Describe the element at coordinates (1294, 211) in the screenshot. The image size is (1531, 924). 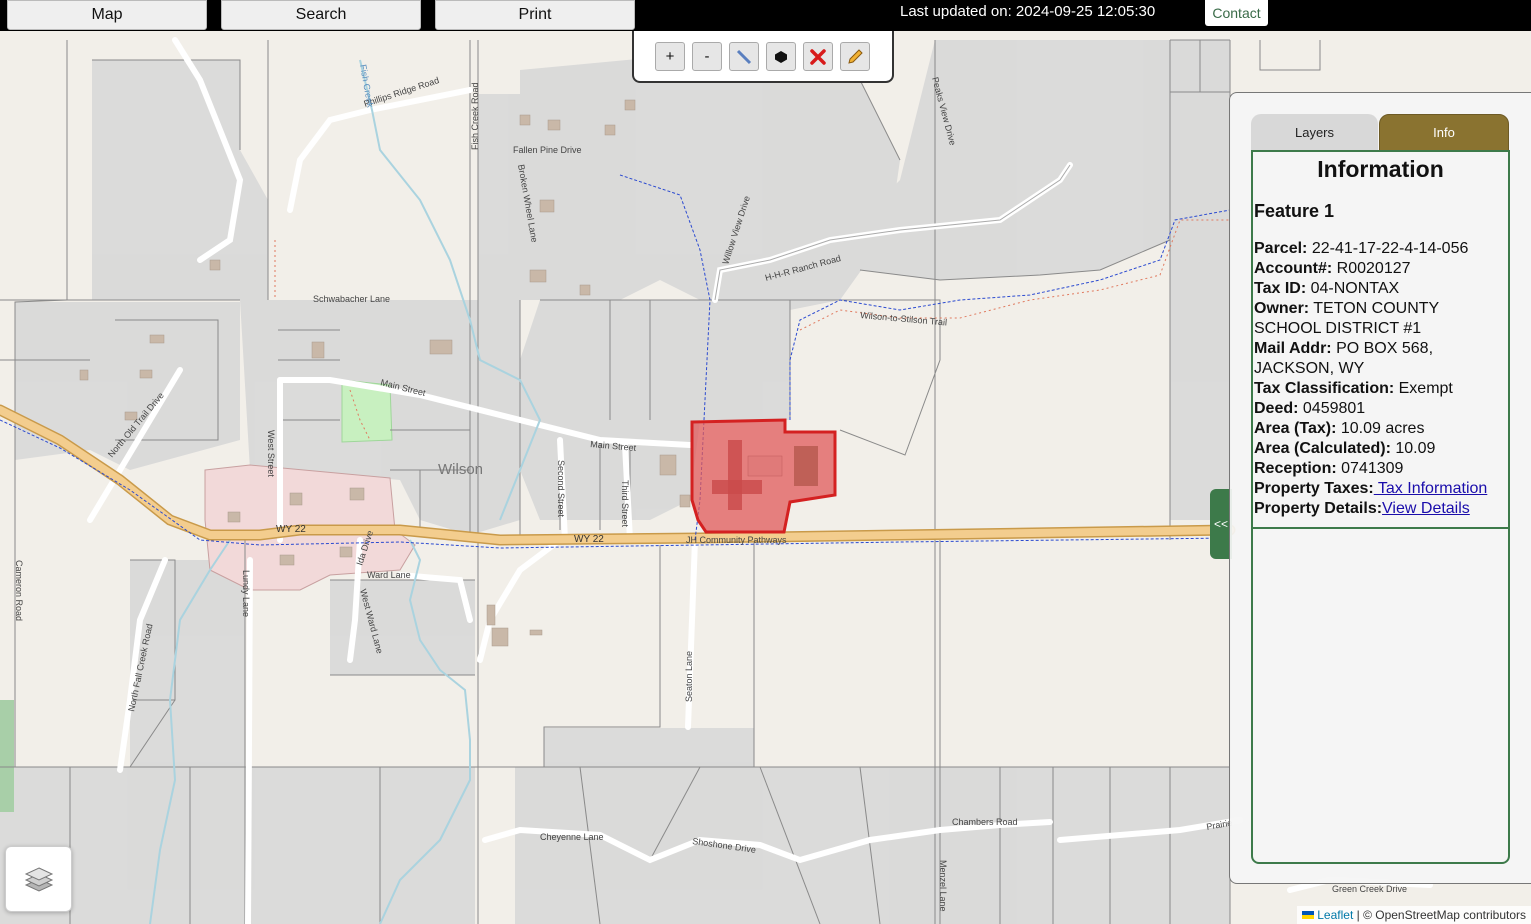
I see `feature-title: Feature 1` at that location.